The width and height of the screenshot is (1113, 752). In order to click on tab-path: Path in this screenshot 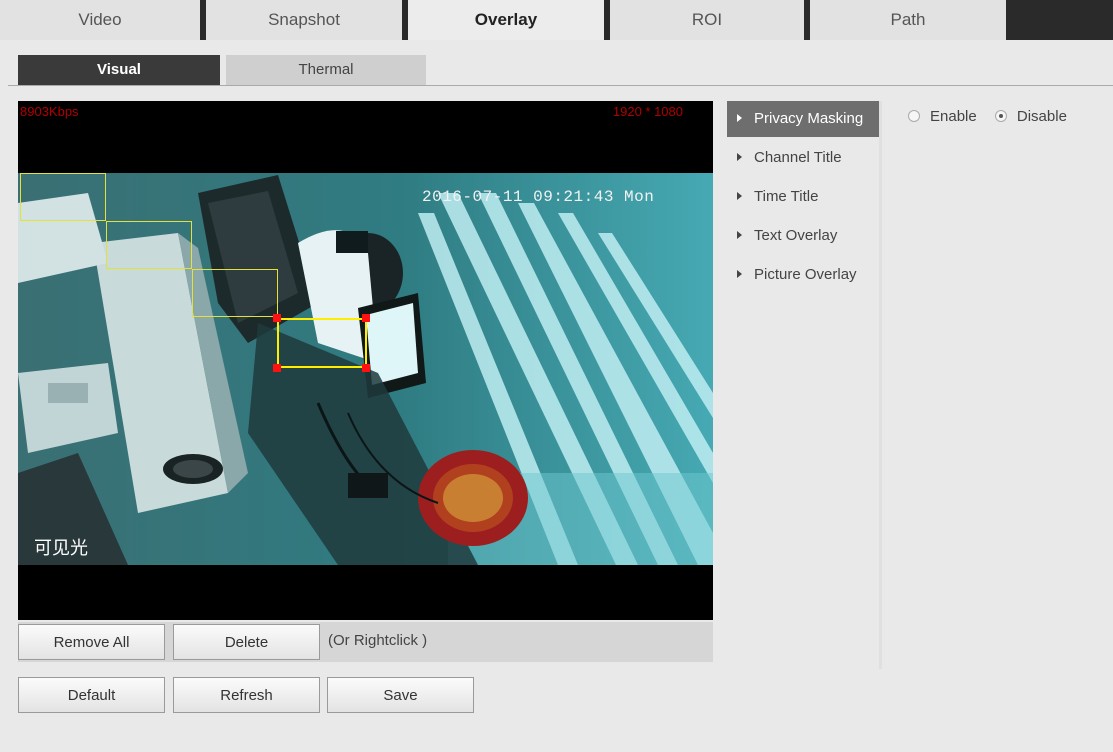, I will do `click(908, 20)`.